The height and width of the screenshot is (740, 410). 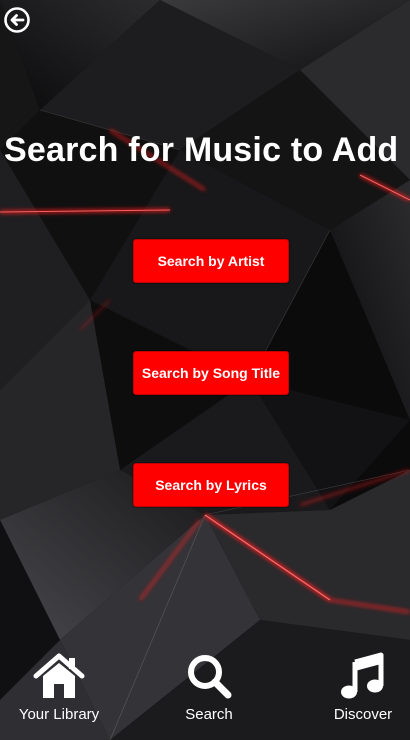 I want to click on music-note-icon, so click(x=362, y=675).